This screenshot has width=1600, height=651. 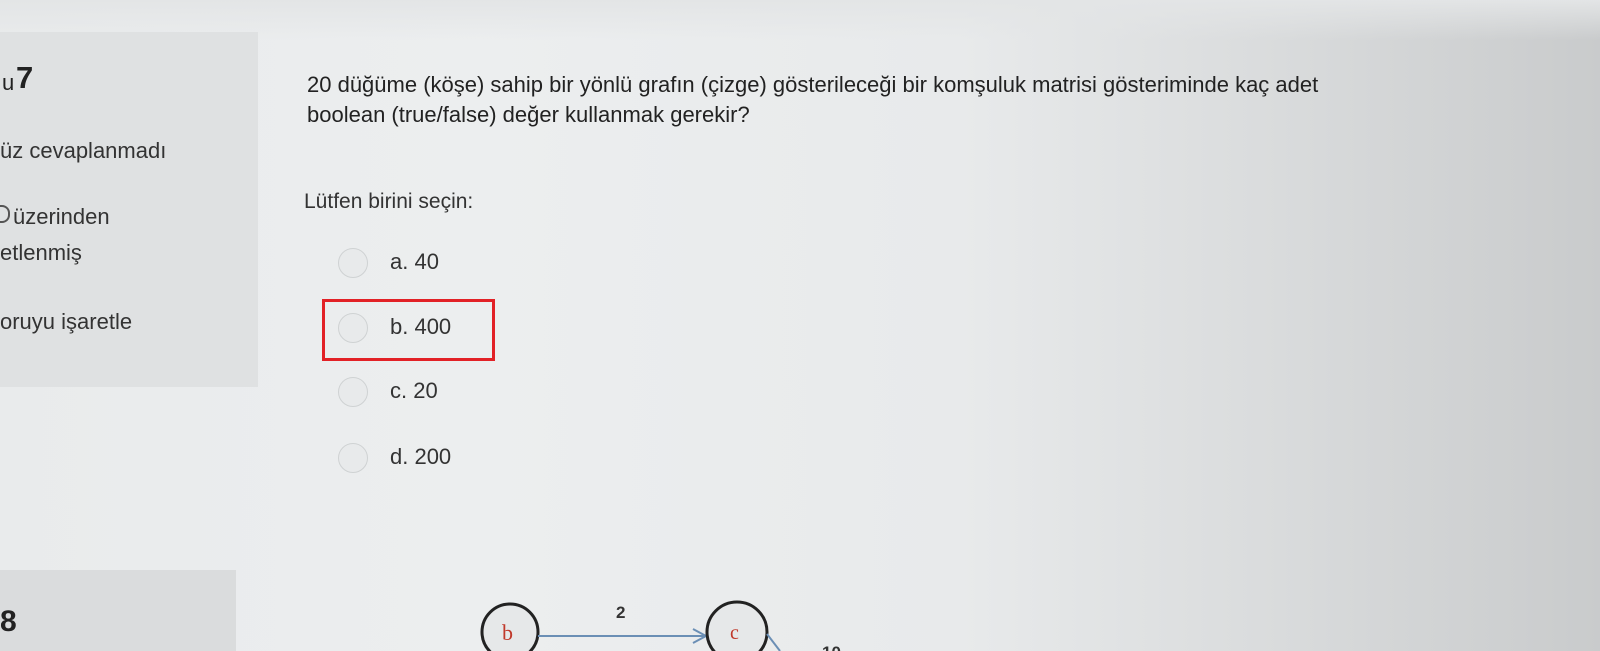 What do you see at coordinates (41, 252) in the screenshot?
I see `points-line-2: etlenmiş` at bounding box center [41, 252].